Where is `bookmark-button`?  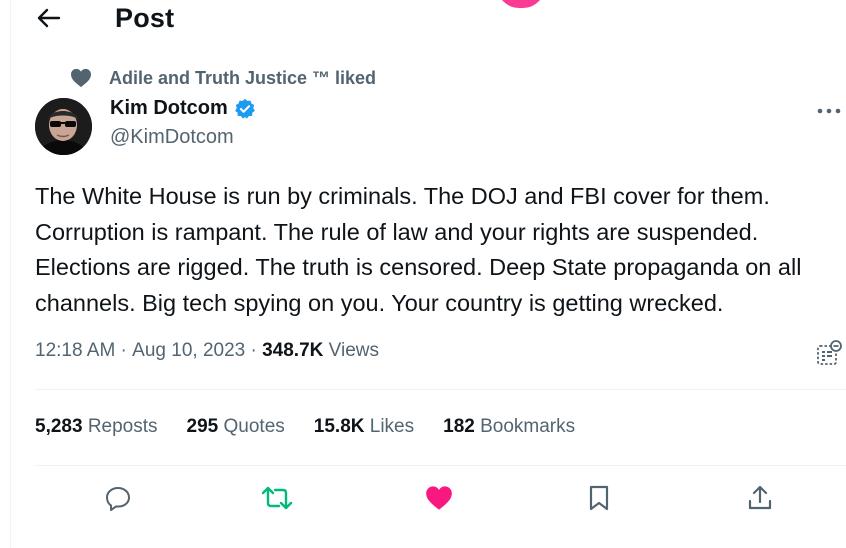
bookmark-button is located at coordinates (599, 500).